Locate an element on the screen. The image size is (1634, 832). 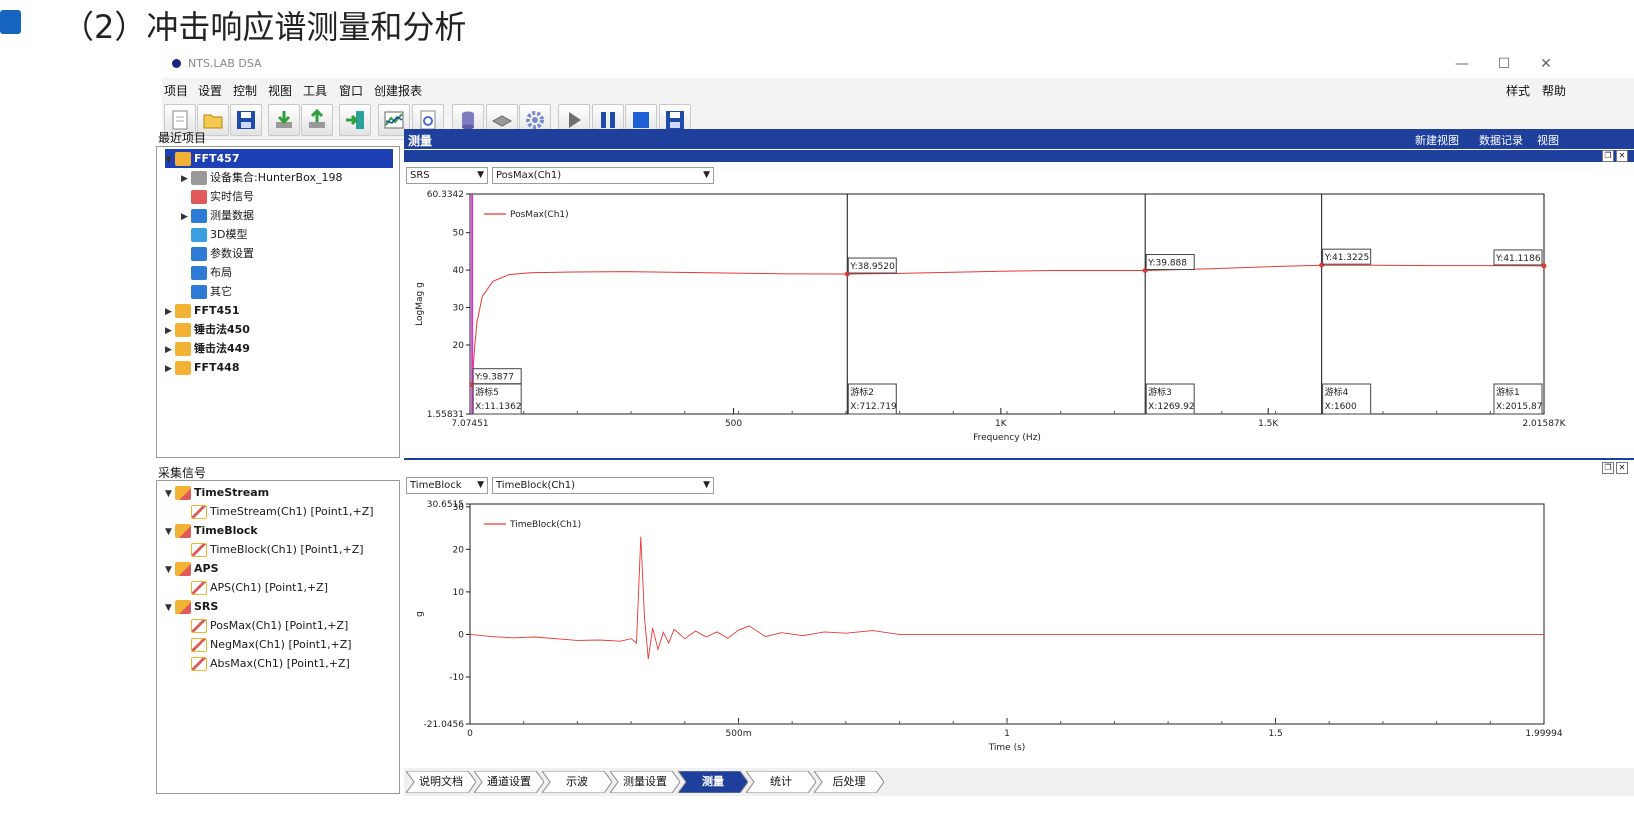
data-record-button: 数据记录 is located at coordinates (1501, 140).